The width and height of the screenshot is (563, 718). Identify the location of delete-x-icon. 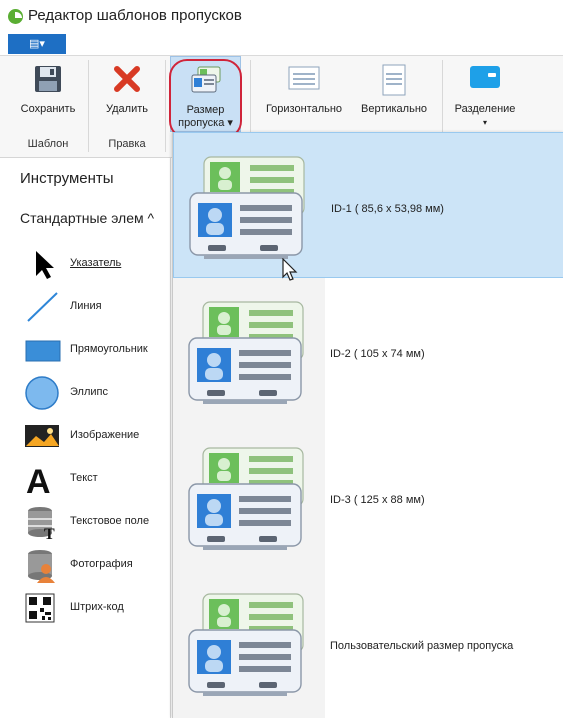
(127, 79).